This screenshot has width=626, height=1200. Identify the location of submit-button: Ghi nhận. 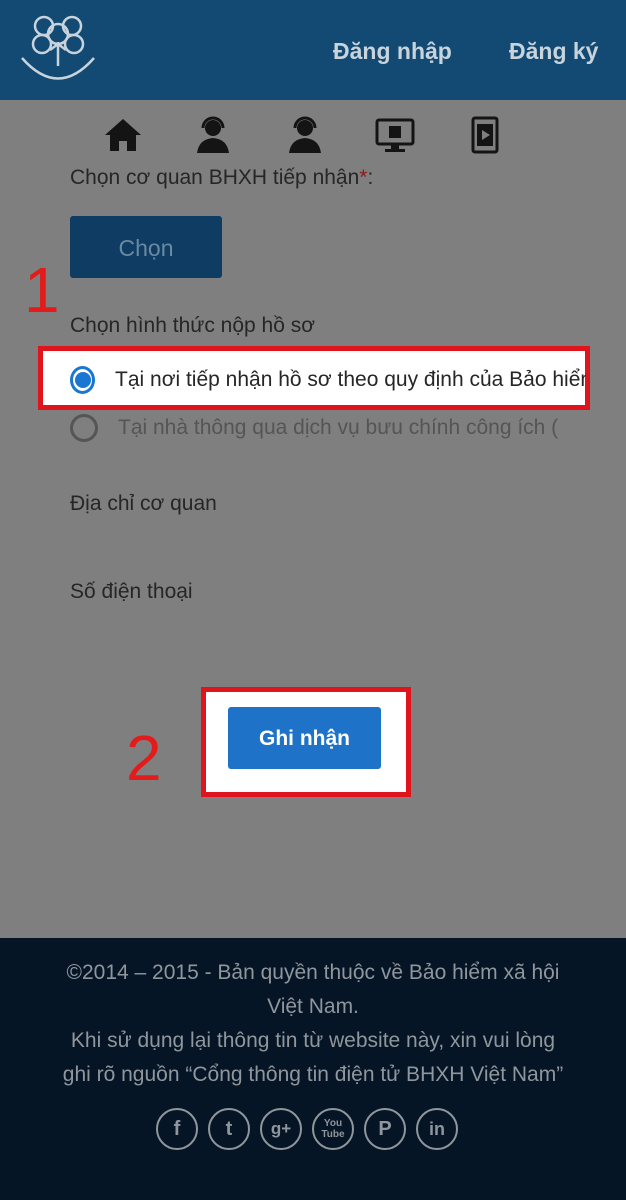
(304, 738).